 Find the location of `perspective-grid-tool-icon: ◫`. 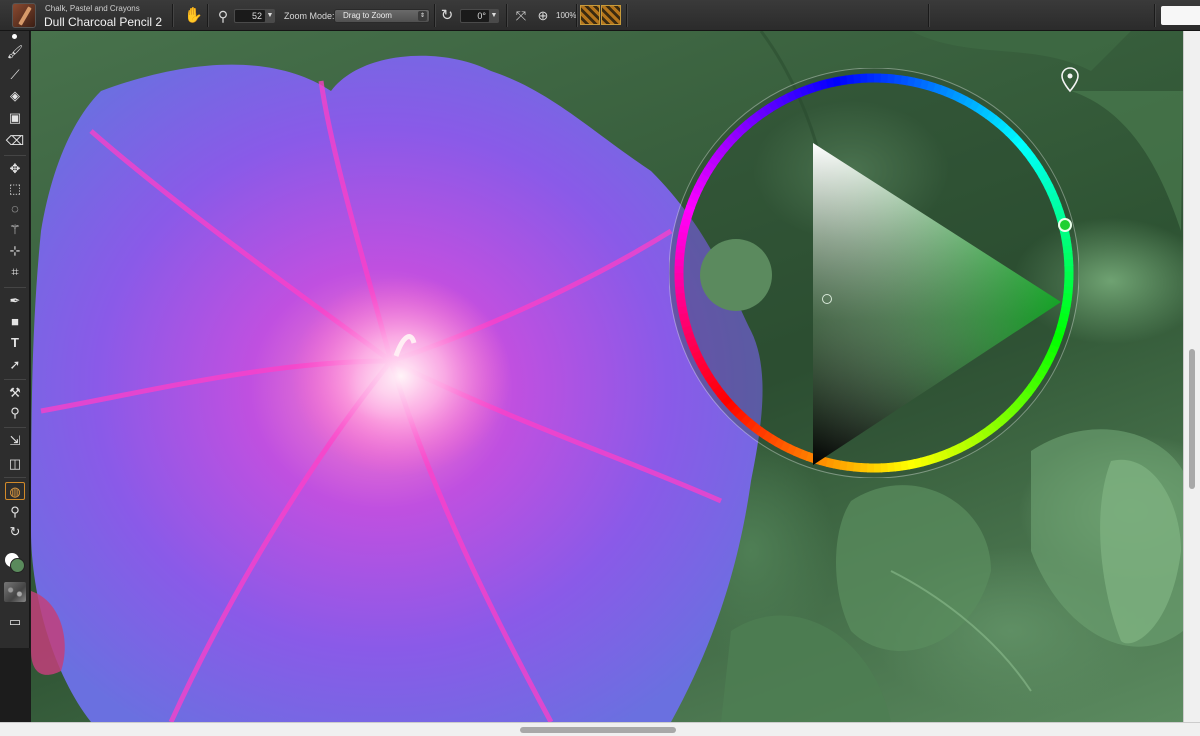

perspective-grid-tool-icon: ◫ is located at coordinates (15, 464).